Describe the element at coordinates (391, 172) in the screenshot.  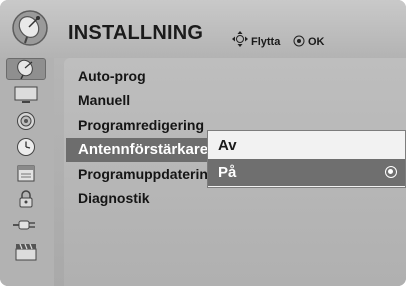
I see `radio-selected-icon` at that location.